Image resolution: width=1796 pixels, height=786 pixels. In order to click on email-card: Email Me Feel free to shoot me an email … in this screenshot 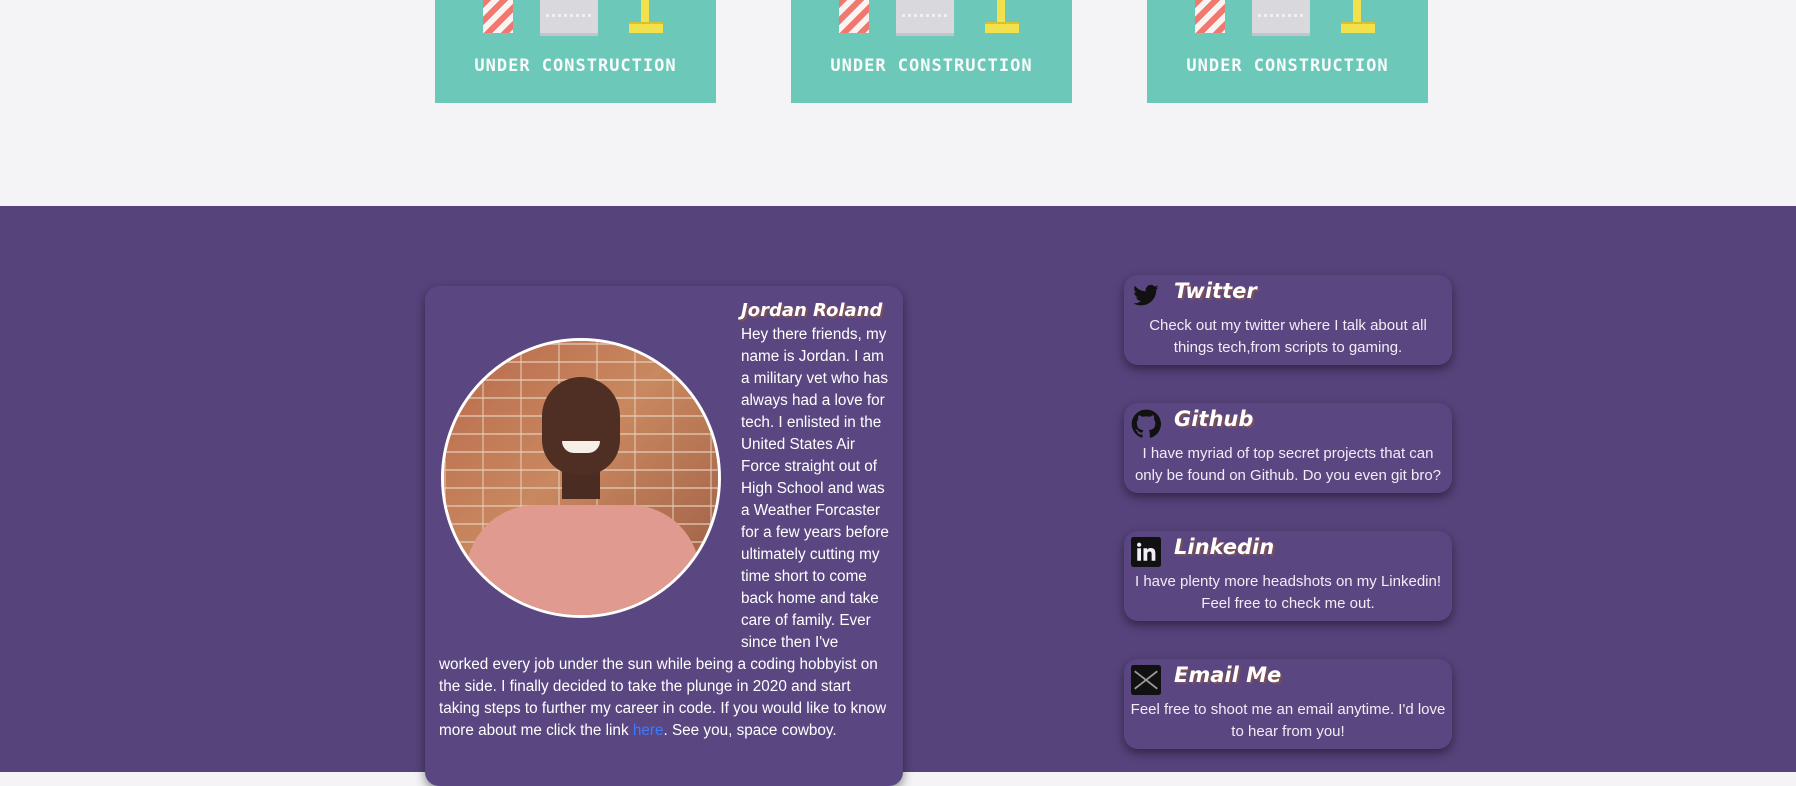, I will do `click(1288, 704)`.